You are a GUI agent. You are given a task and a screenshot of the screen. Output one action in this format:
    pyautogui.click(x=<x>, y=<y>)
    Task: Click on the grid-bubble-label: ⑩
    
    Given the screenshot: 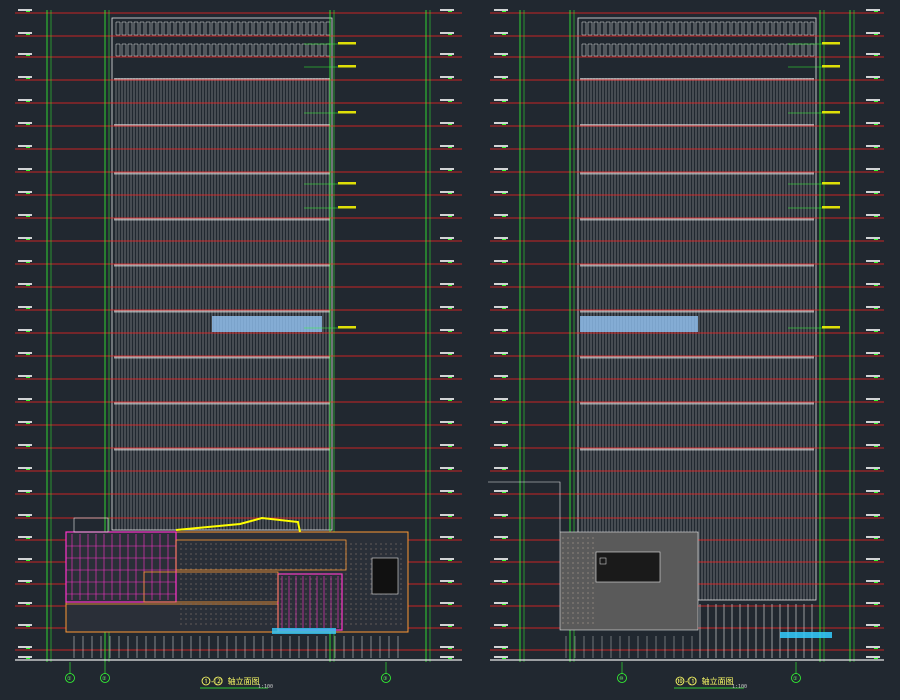 What is the action you would take?
    pyautogui.click(x=621, y=679)
    